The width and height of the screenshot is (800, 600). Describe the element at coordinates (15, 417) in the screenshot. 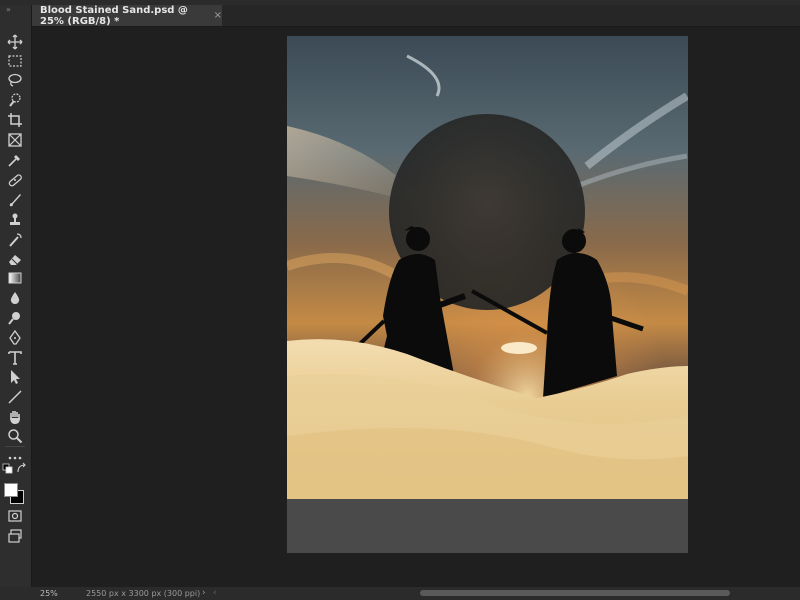

I see `hand-icon` at that location.